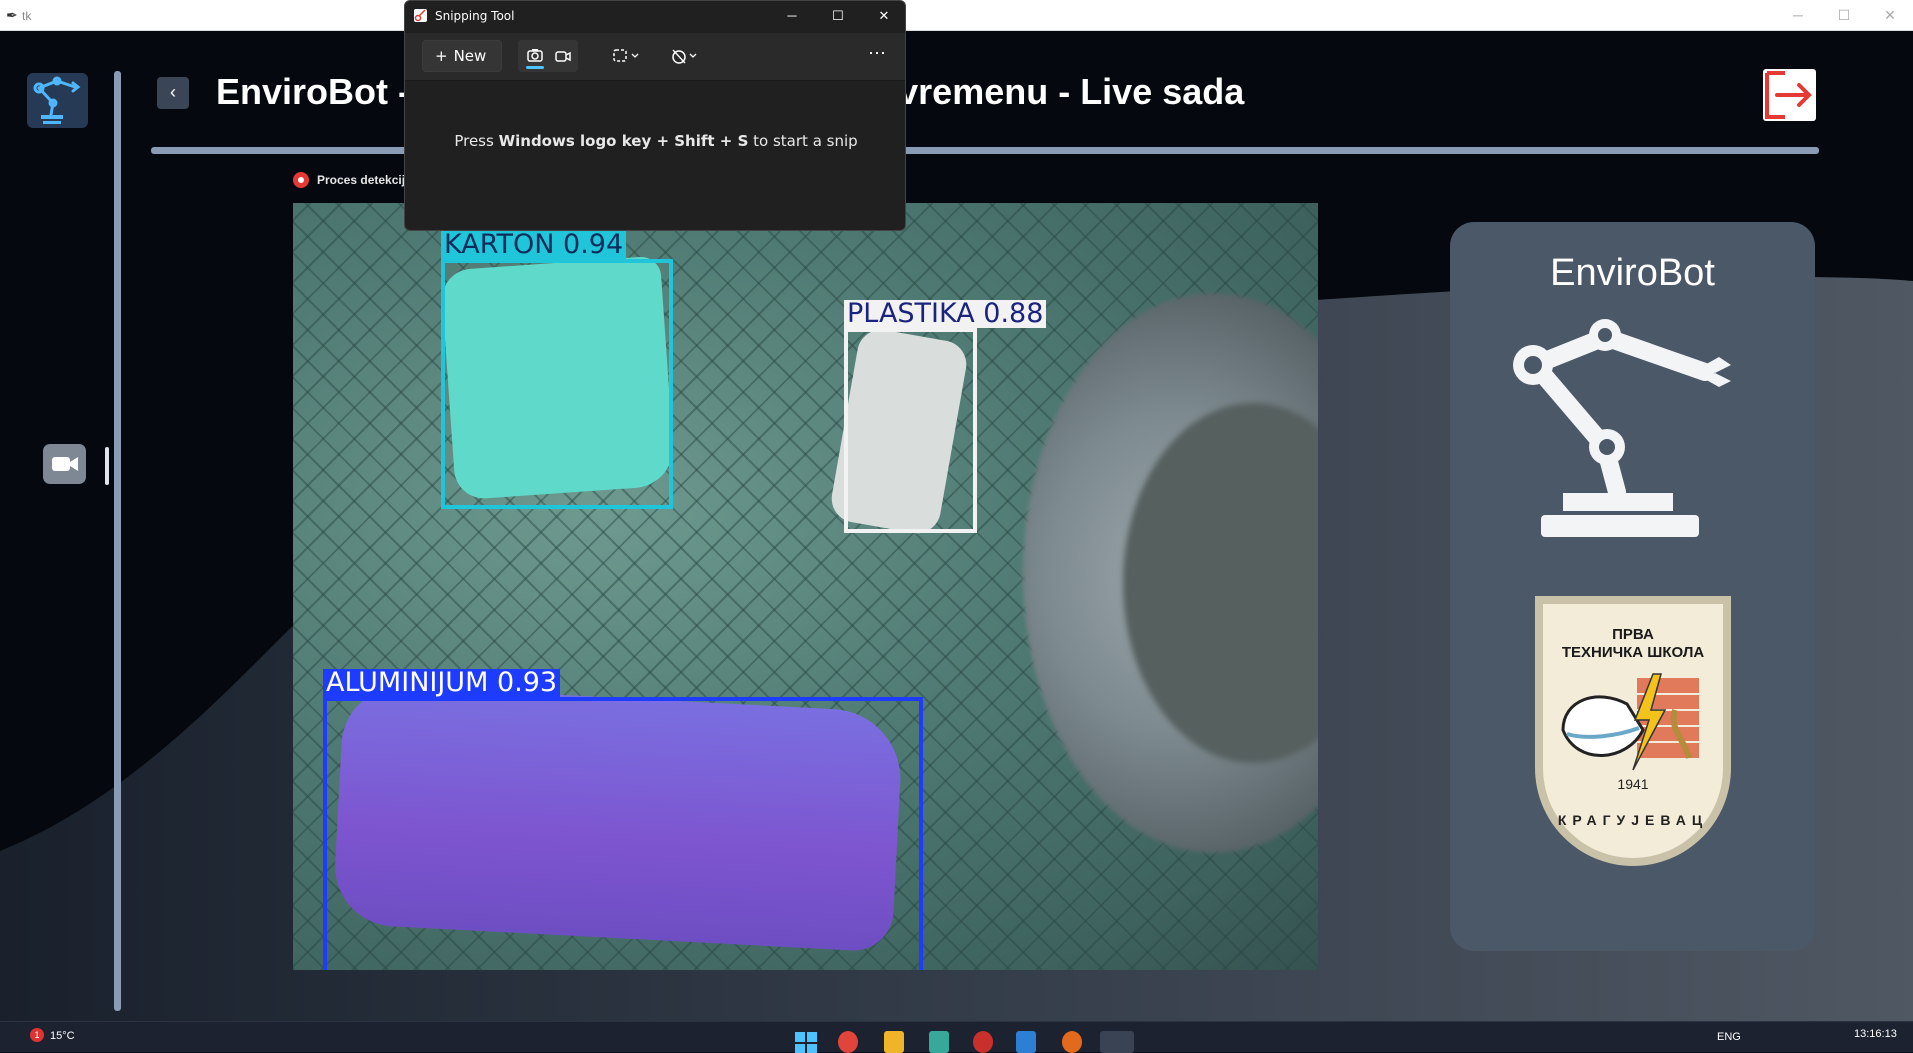 Image resolution: width=1913 pixels, height=1053 pixels. I want to click on seal-emblem, so click(1630, 722).